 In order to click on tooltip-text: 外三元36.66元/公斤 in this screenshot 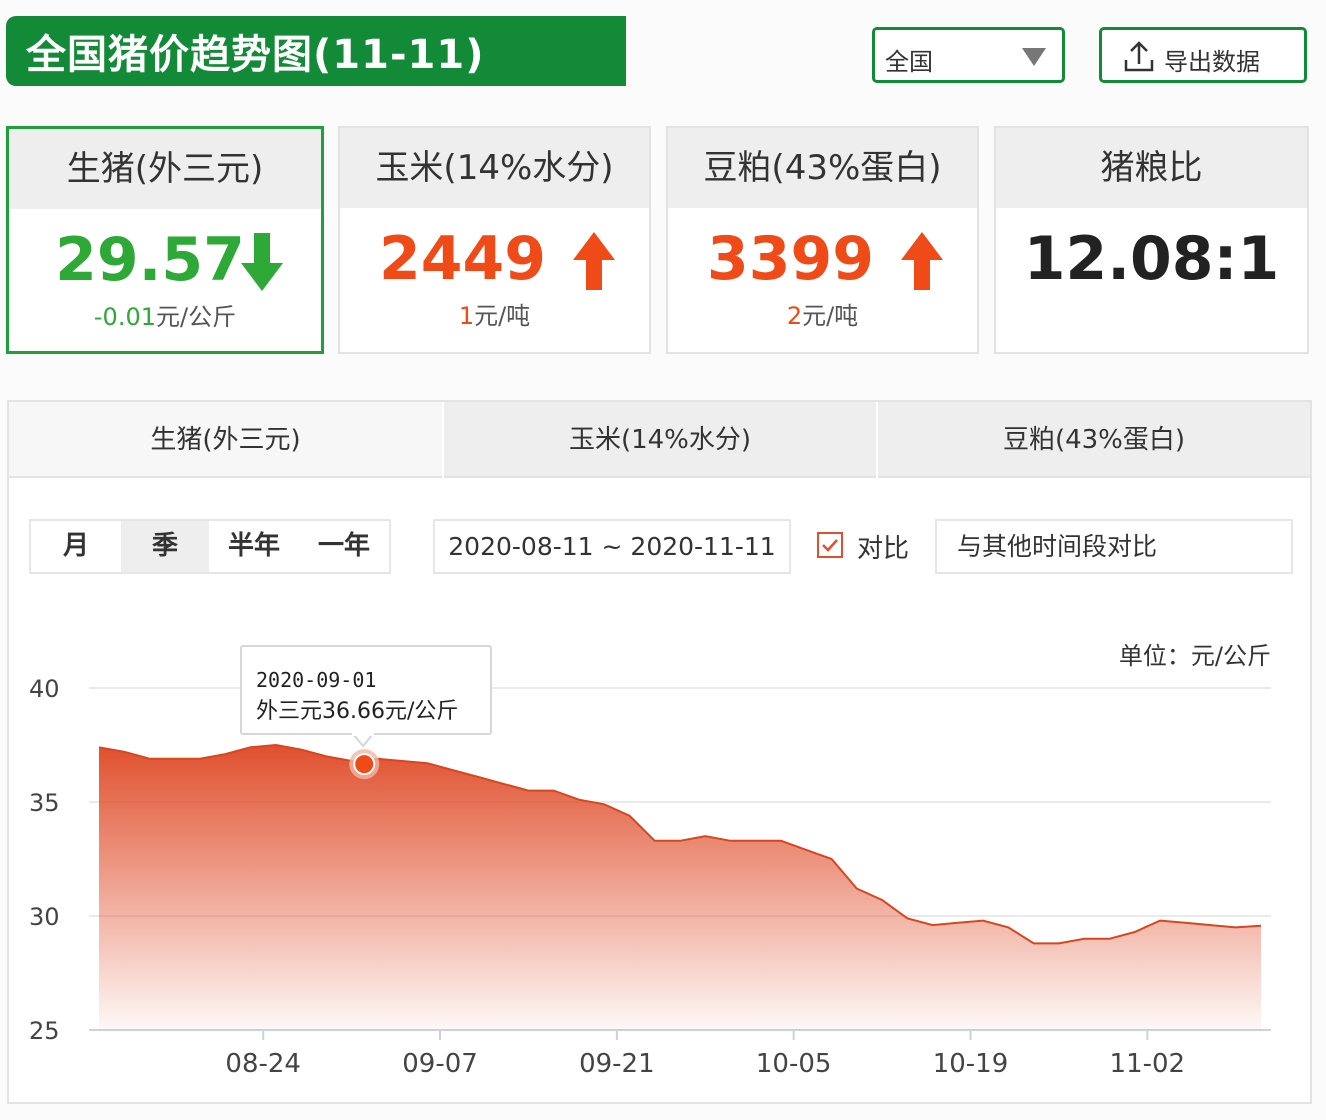, I will do `click(357, 711)`.